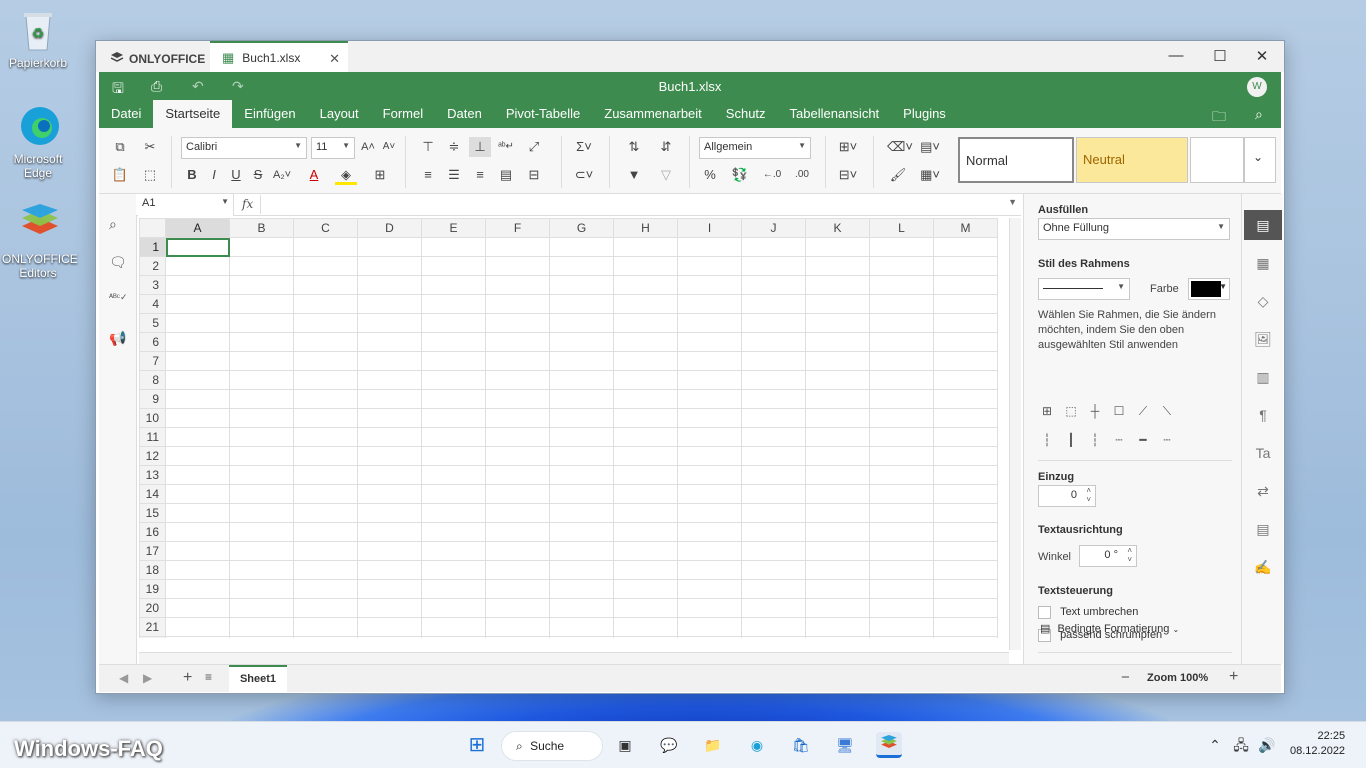  Describe the element at coordinates (428, 147) in the screenshot. I see `align-top-icon: ⊤` at that location.